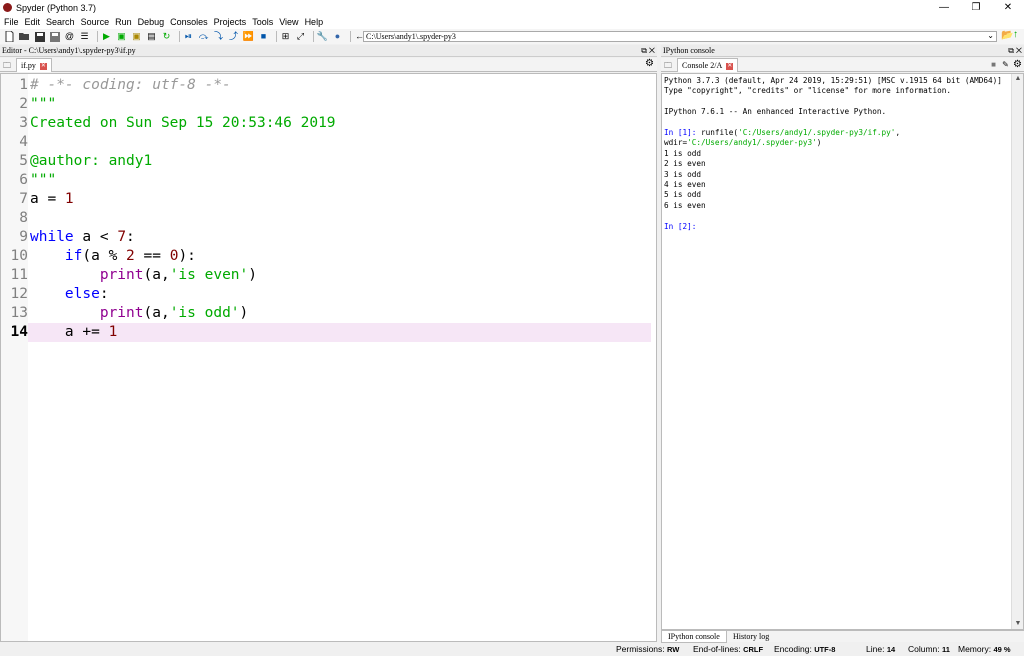 This screenshot has width=1024, height=656. I want to click on outline-icon: ☰, so click(84, 36).